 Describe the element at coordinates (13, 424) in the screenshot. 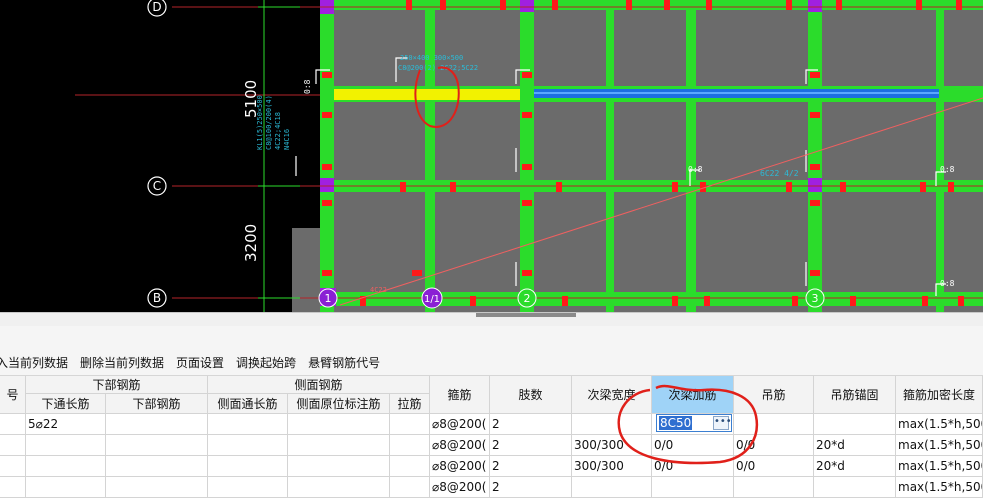

I see `row-0-index` at that location.